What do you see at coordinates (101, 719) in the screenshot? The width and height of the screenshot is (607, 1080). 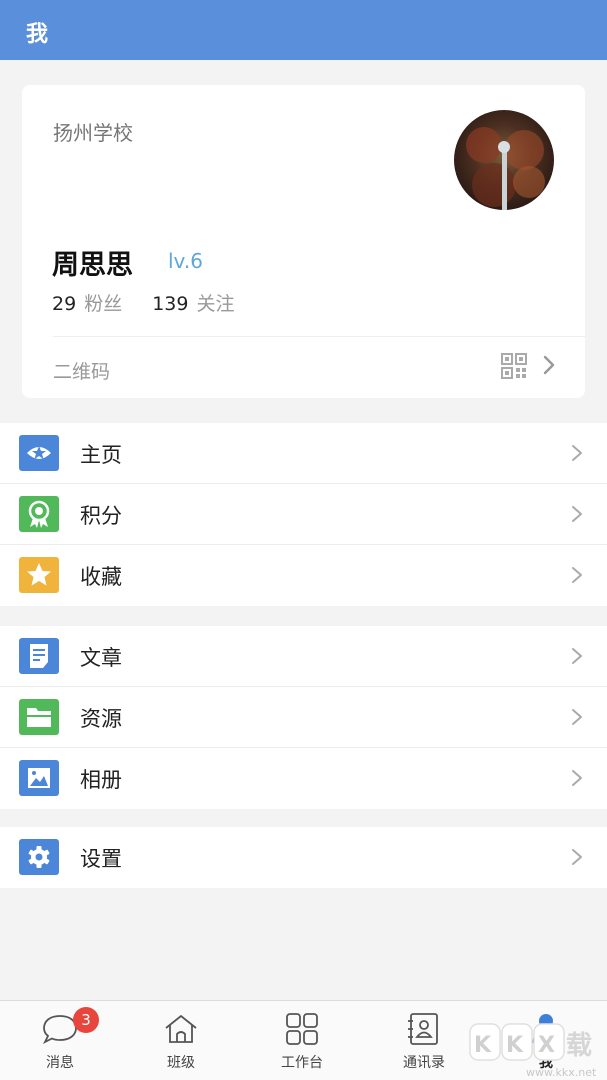 I see `menu-item-label: 资源` at bounding box center [101, 719].